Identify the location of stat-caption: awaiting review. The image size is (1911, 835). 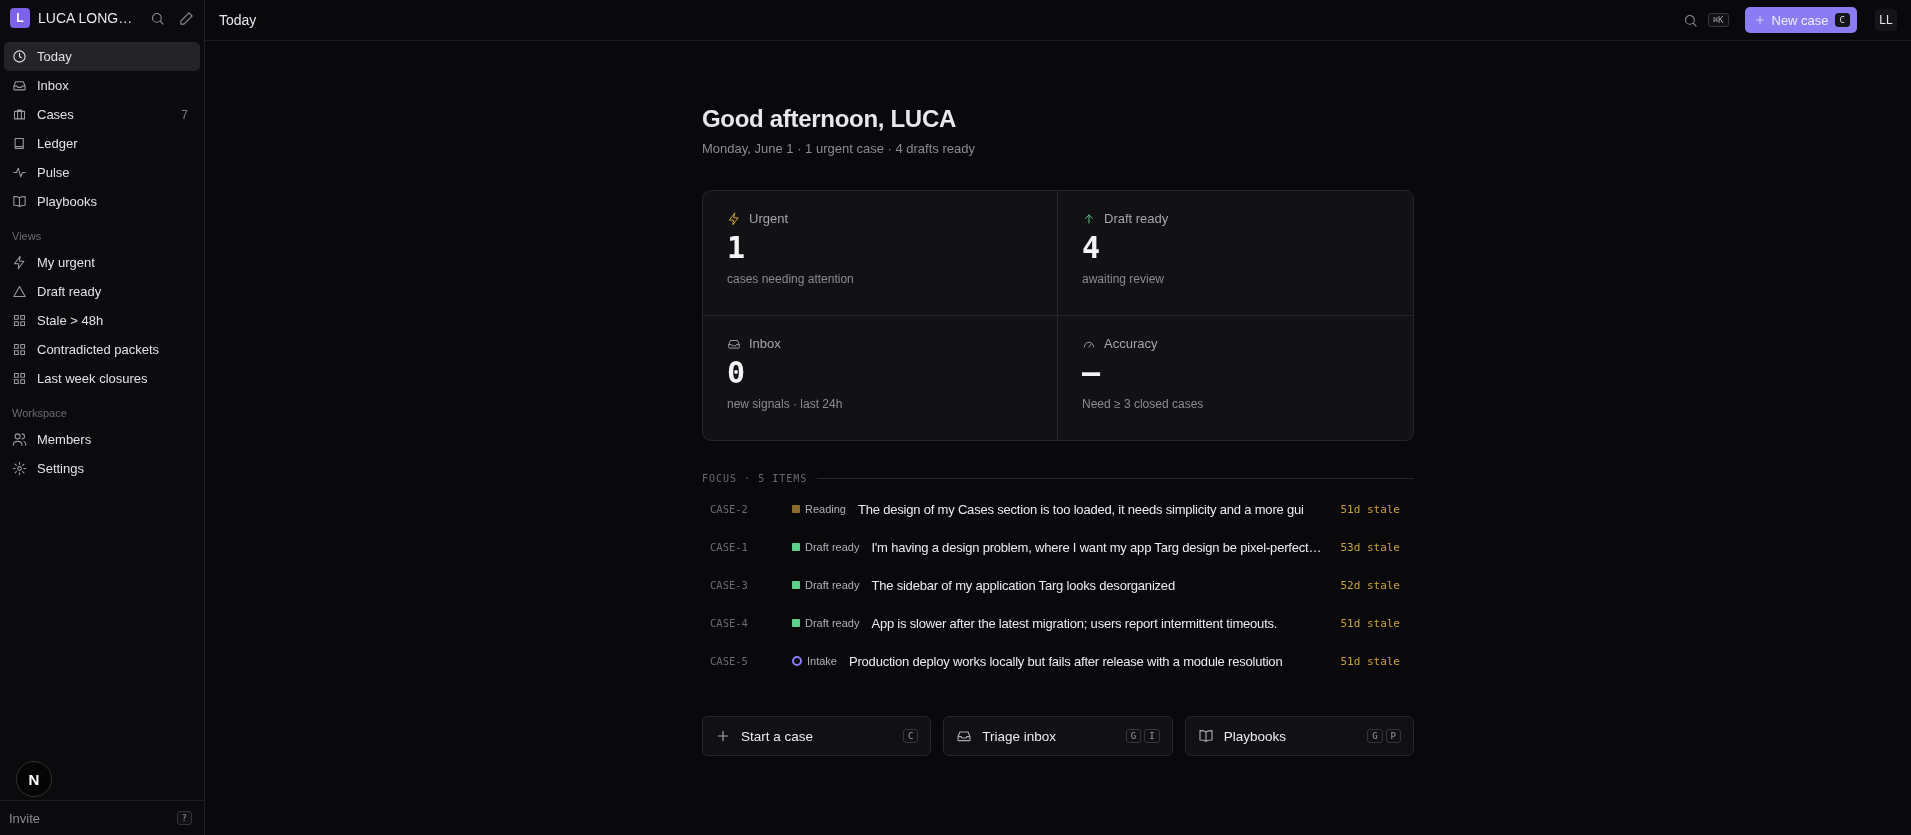
(1124, 279).